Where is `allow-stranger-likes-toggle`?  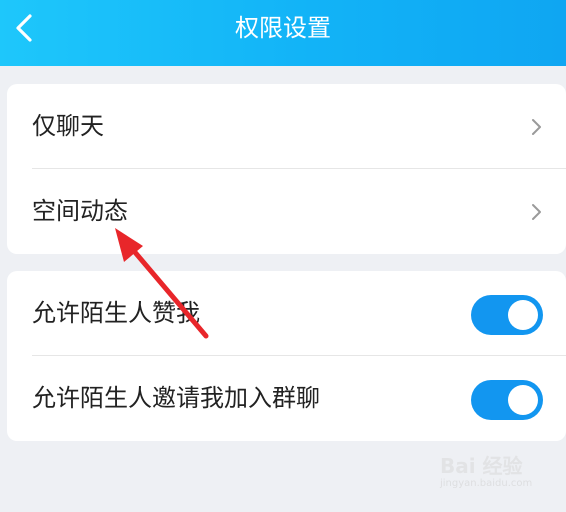 allow-stranger-likes-toggle is located at coordinates (507, 315).